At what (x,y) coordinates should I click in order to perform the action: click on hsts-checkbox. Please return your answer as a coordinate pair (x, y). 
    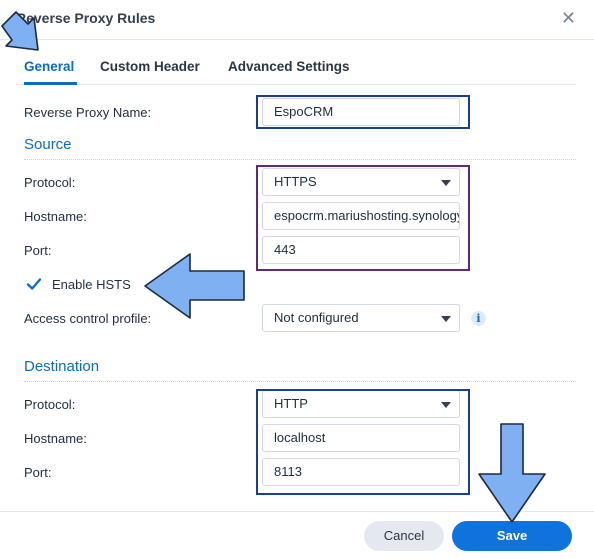
    Looking at the image, I should click on (34, 284).